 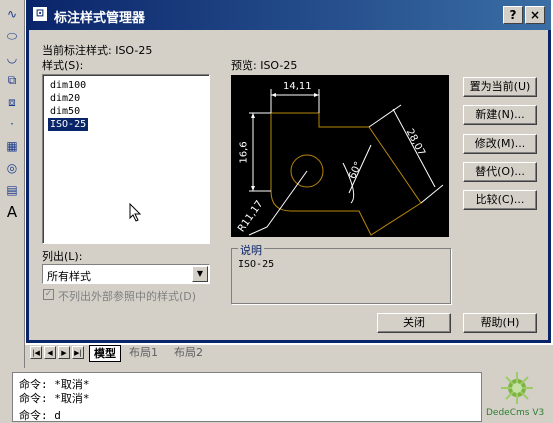 What do you see at coordinates (12, 168) in the screenshot?
I see `region-icon: ◎` at bounding box center [12, 168].